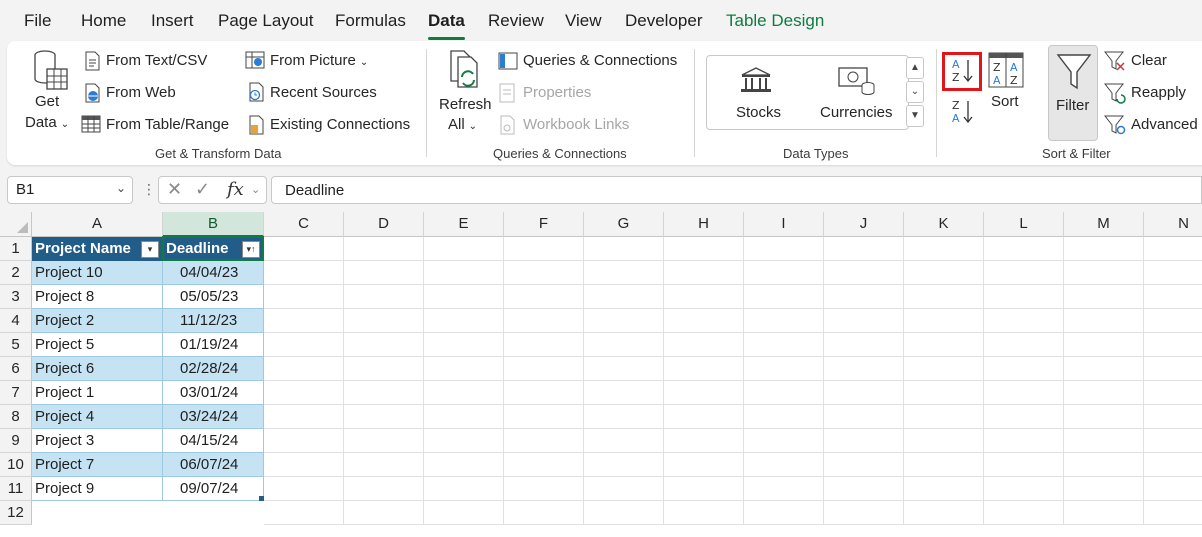  What do you see at coordinates (856, 112) in the screenshot?
I see `currencies-button: Currencies` at bounding box center [856, 112].